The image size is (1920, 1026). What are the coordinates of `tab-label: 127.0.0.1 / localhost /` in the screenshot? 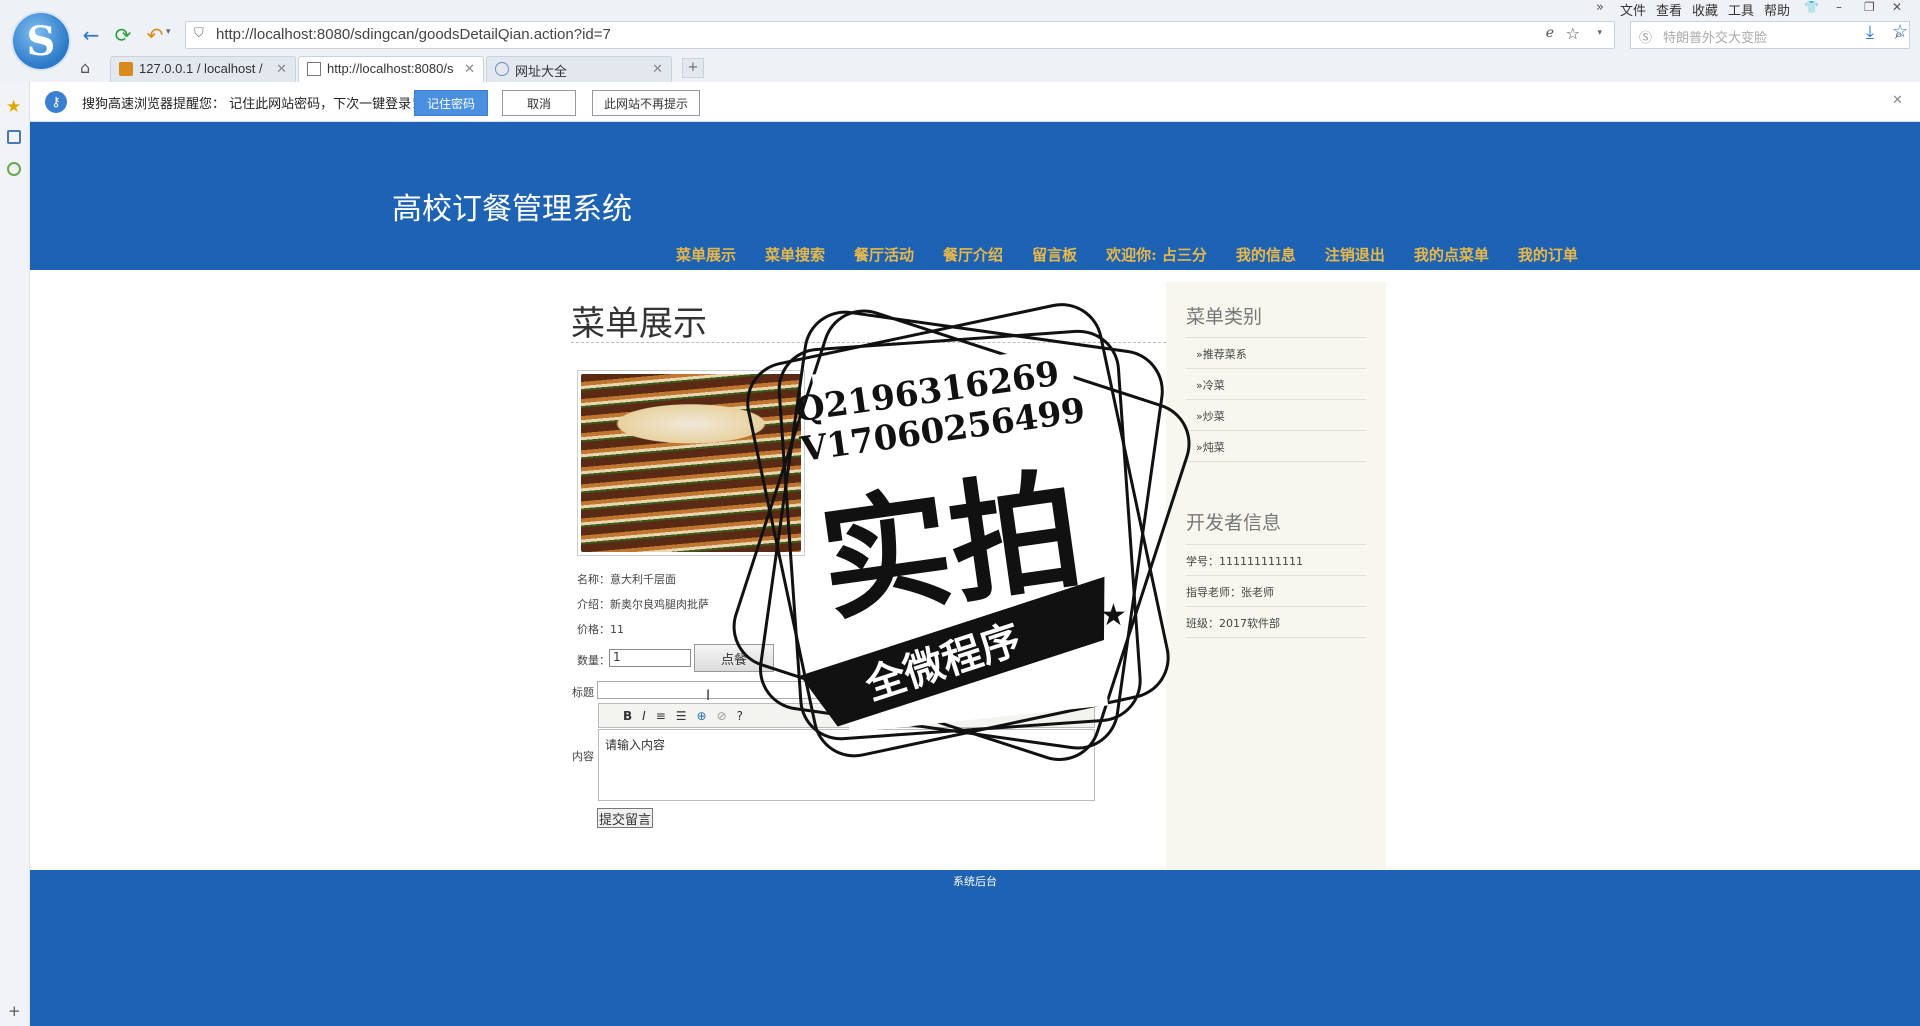 It's located at (201, 68).